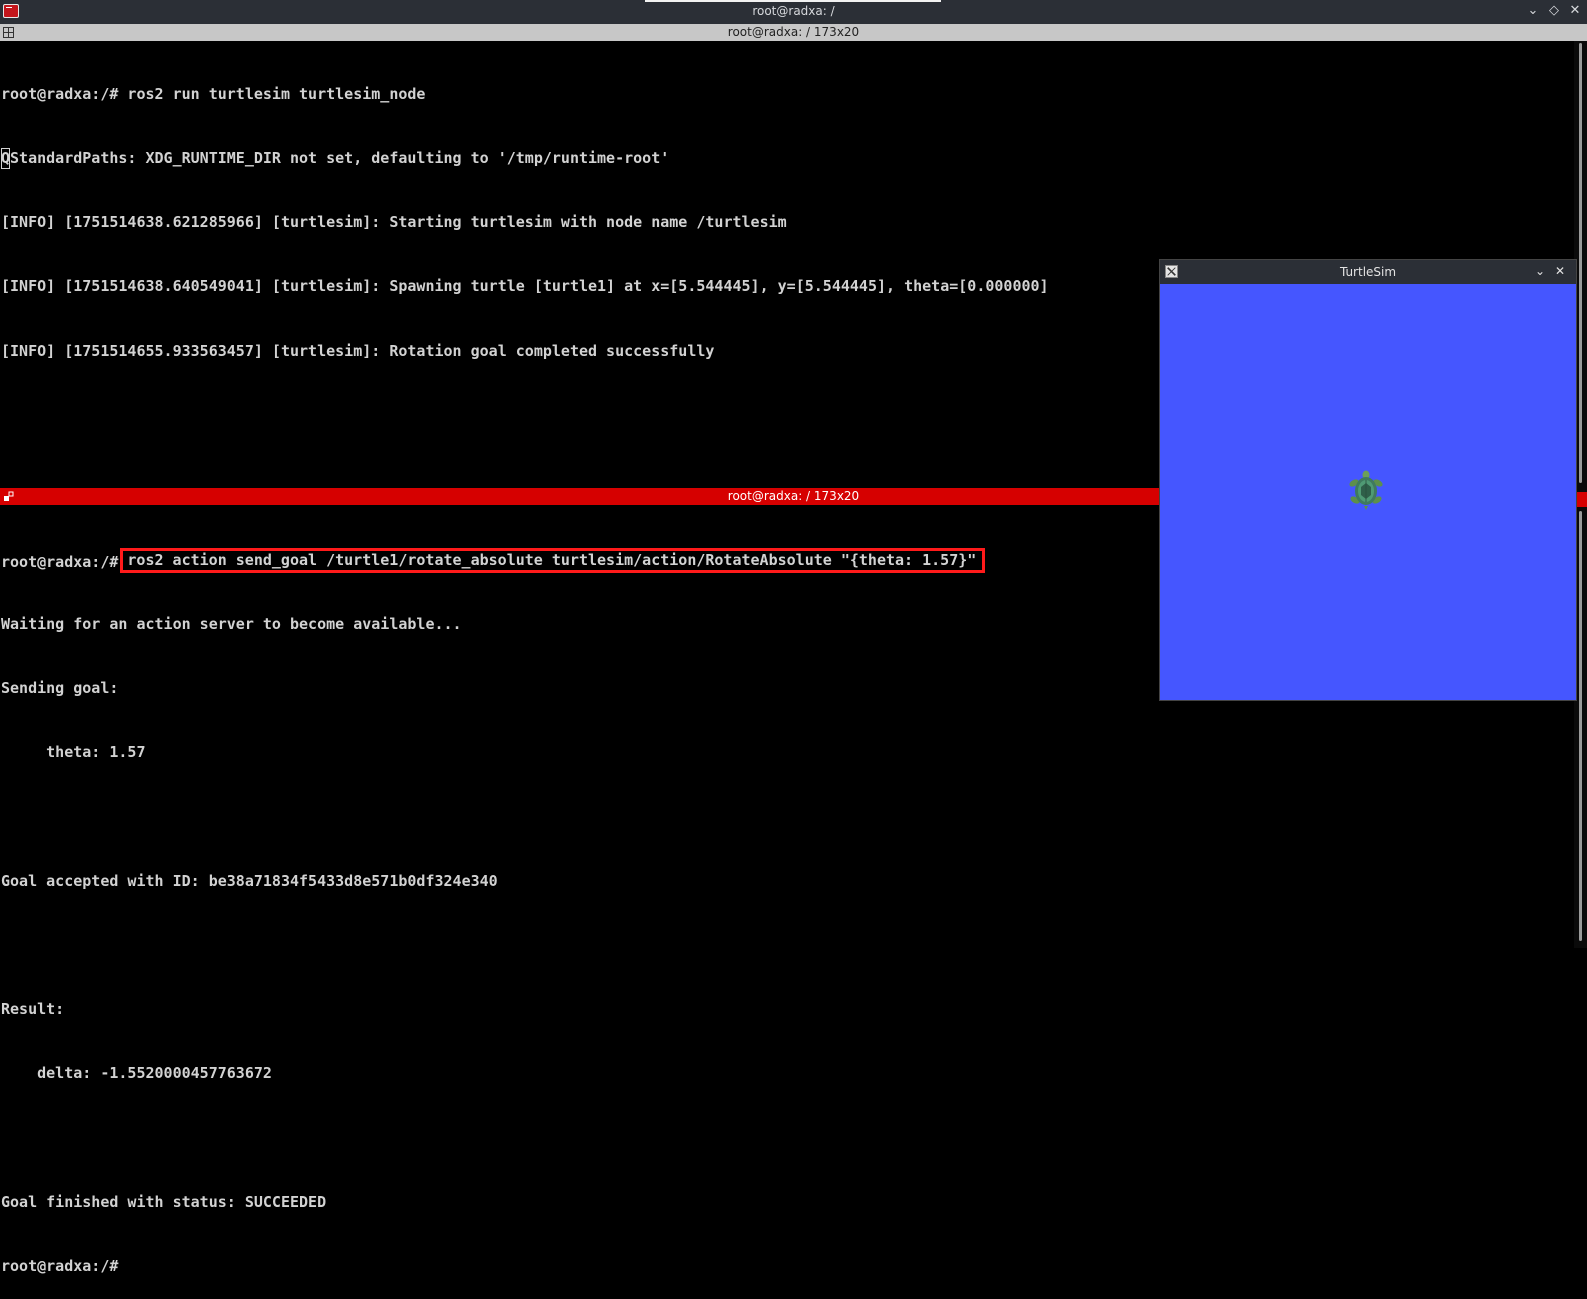  Describe the element at coordinates (136, 1073) in the screenshot. I see `terminal-line: delta: -1.5520000457763672` at that location.